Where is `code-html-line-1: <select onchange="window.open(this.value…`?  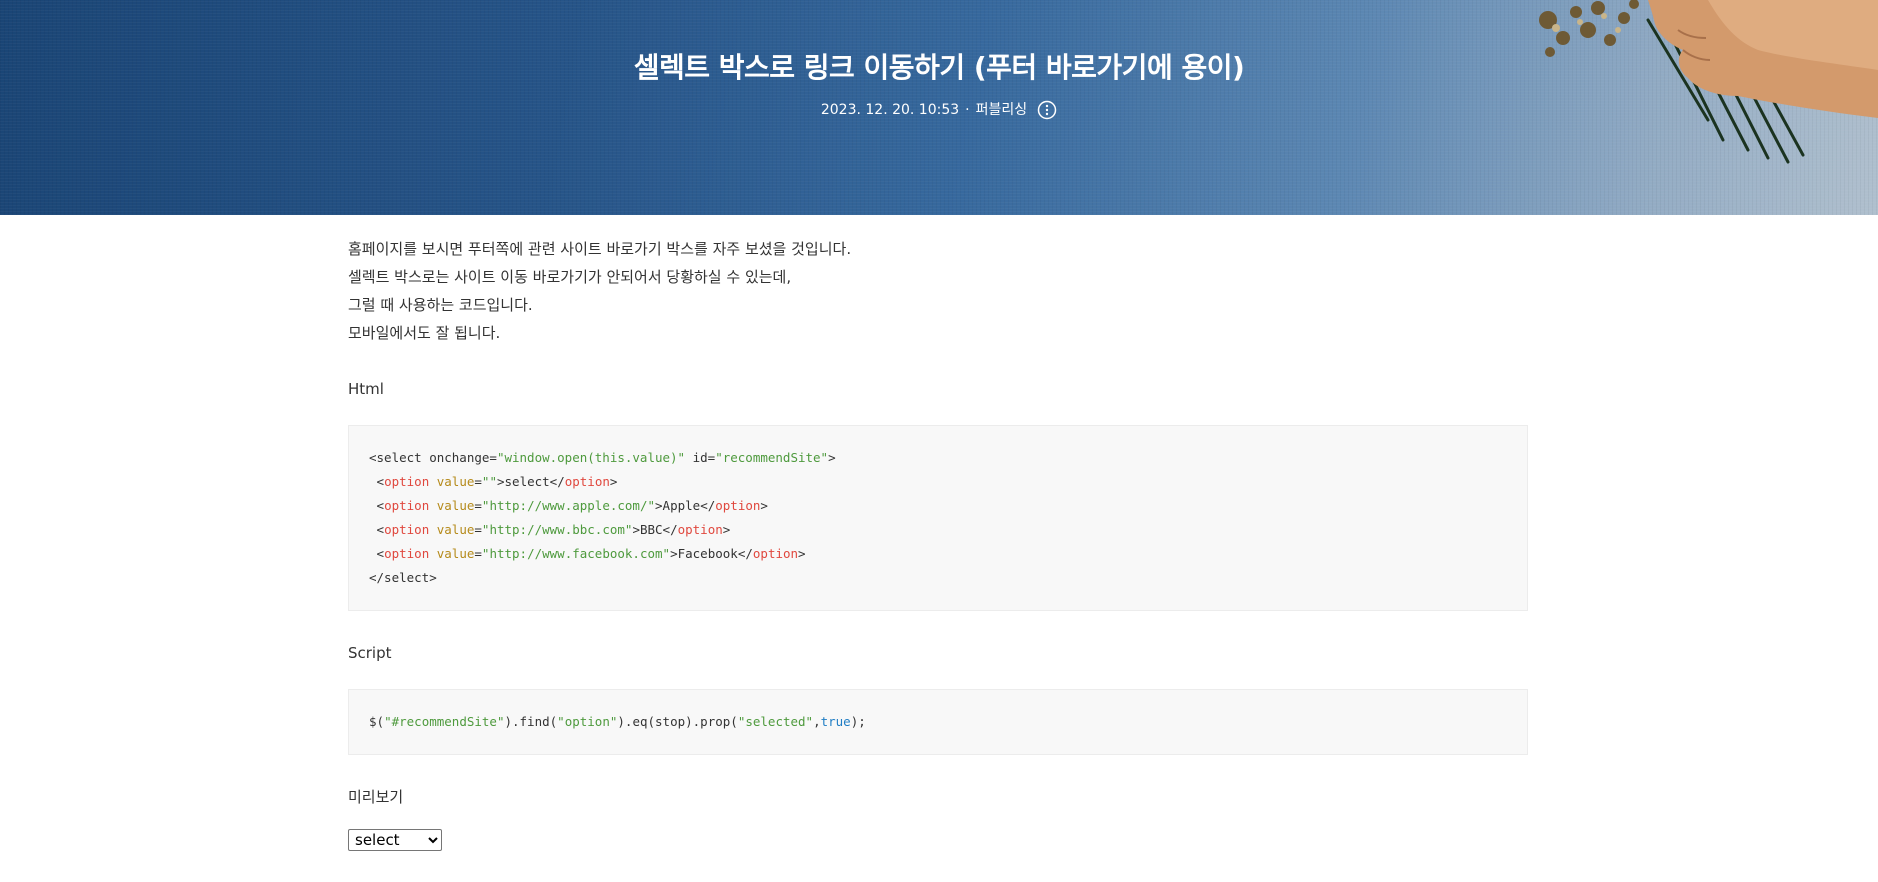
code-html-line-1: <select onchange="window.open(this.value… is located at coordinates (602, 457).